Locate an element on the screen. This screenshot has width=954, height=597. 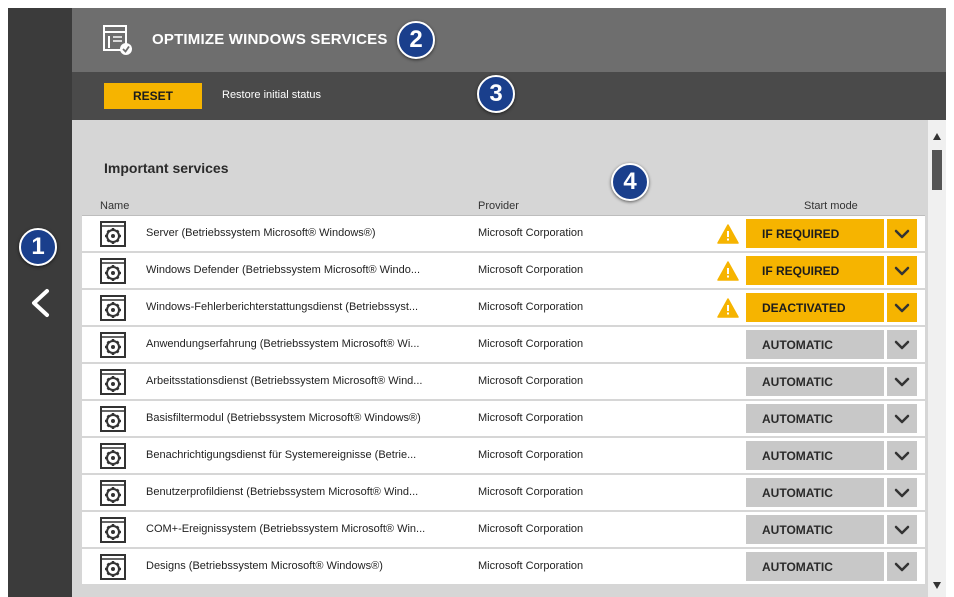
reset-button: RESET is located at coordinates (153, 96).